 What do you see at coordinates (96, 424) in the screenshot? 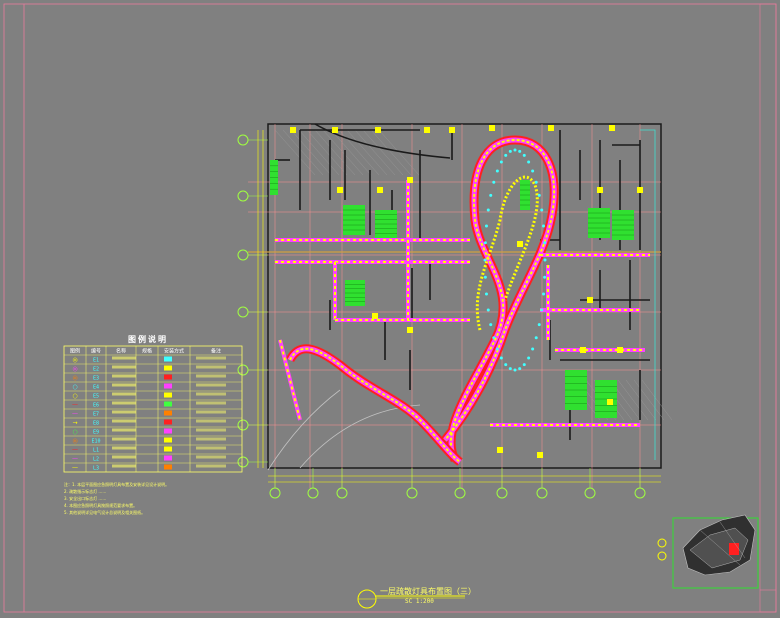
I see `legend-code-cell: E8` at bounding box center [96, 424].